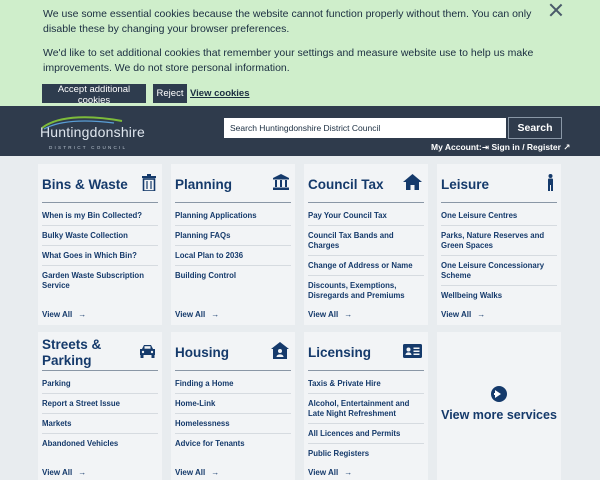 The image size is (600, 480). I want to click on list-item: Planning Applications, so click(233, 216).